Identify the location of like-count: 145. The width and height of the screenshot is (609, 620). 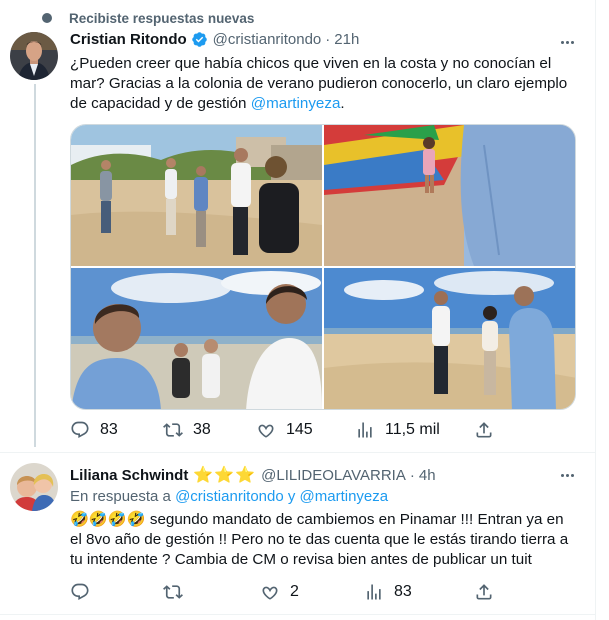
(299, 429).